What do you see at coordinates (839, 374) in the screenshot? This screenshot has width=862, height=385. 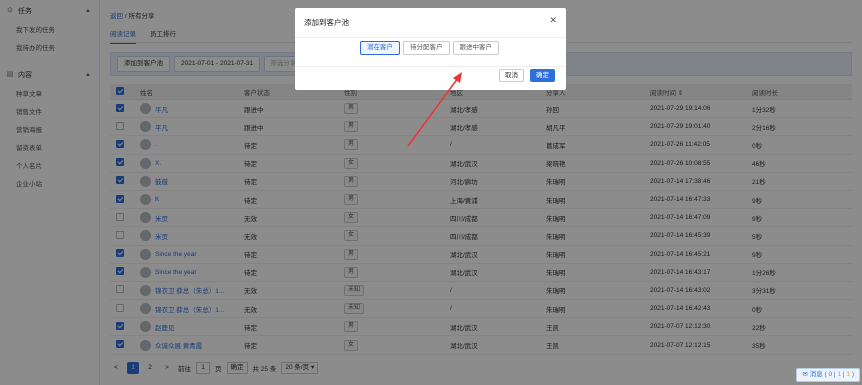 I see `messages-count-2: 1` at bounding box center [839, 374].